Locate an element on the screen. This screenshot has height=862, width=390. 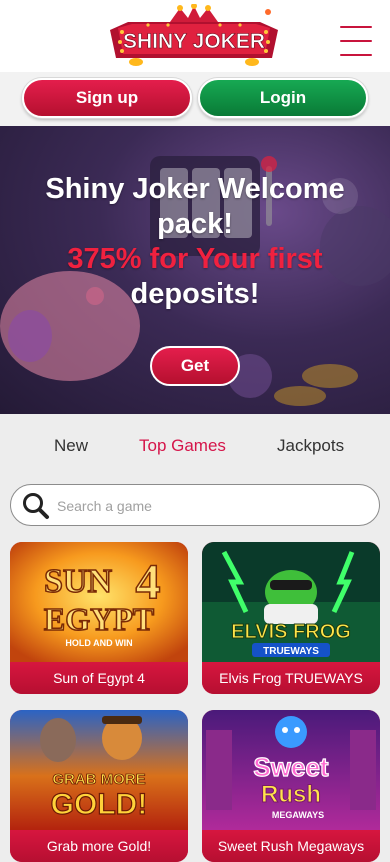
headline-line-2: pack! is located at coordinates (195, 224).